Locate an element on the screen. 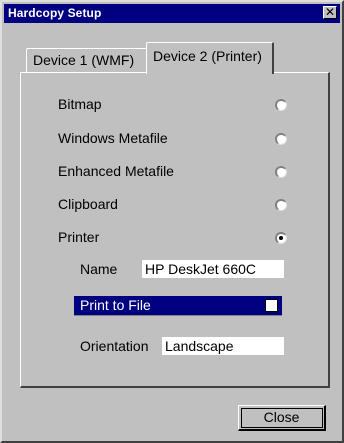  orientation-label: Orientation is located at coordinates (114, 346).